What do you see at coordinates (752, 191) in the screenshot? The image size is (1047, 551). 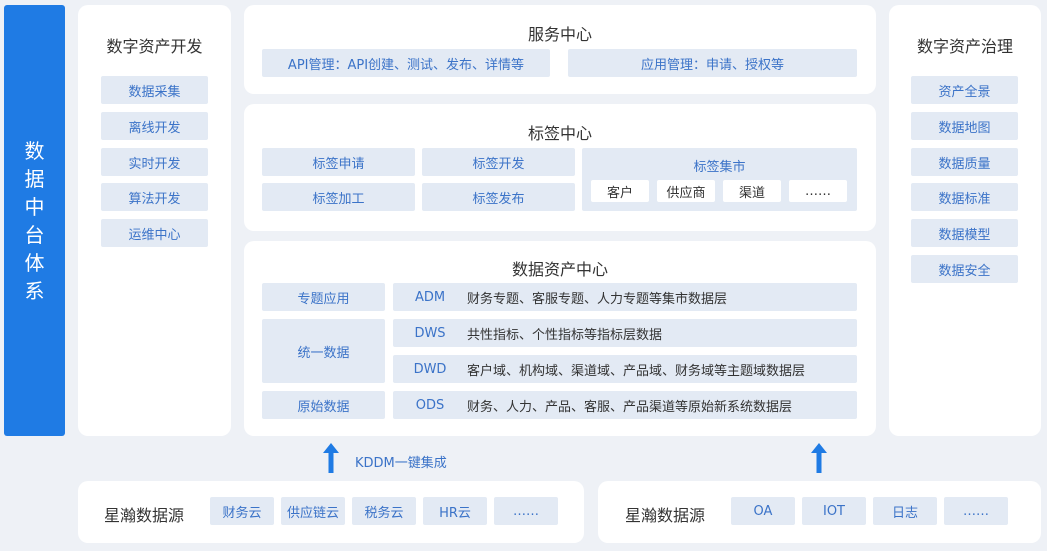 I see `tag-market-channel: 渠道` at bounding box center [752, 191].